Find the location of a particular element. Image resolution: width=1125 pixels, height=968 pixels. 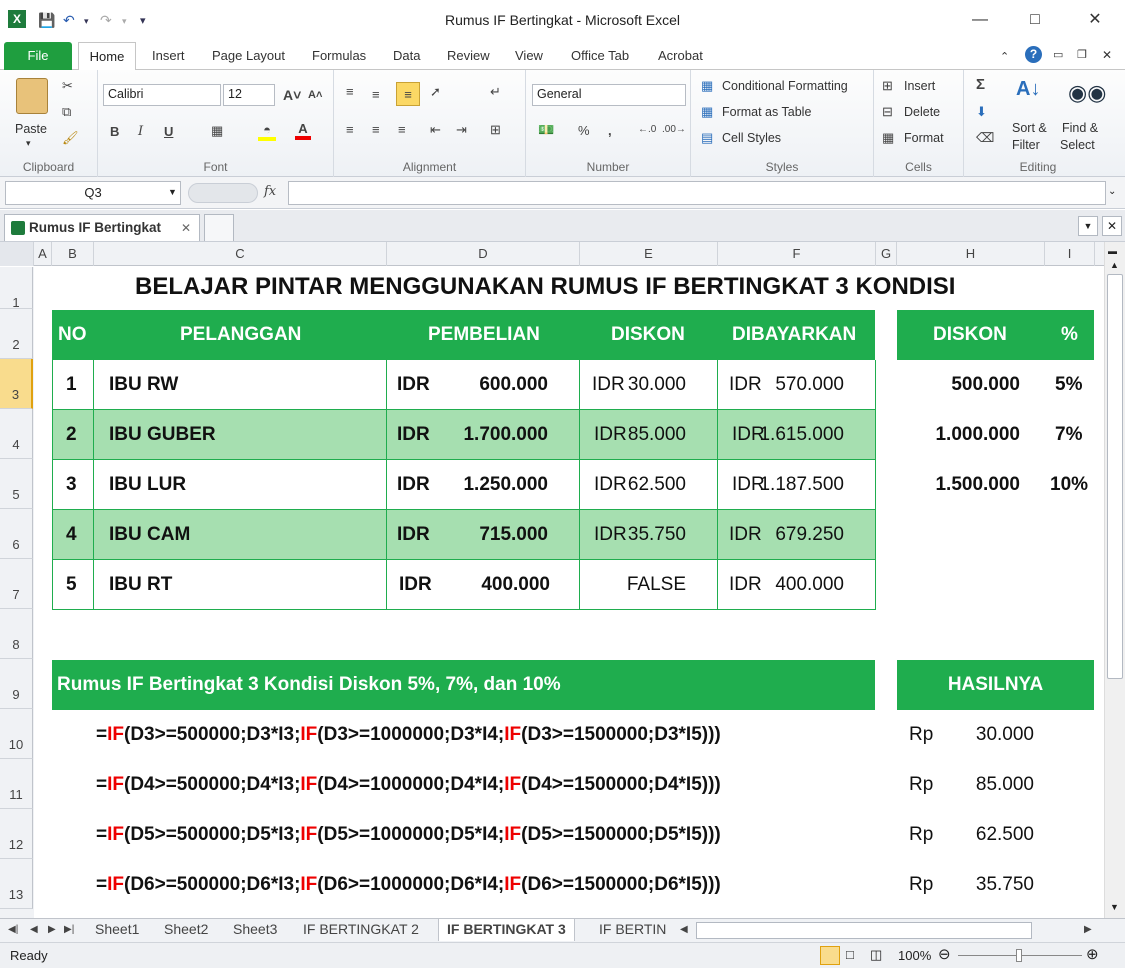

name-box-dropdown-icon: ▼ is located at coordinates (172, 192).